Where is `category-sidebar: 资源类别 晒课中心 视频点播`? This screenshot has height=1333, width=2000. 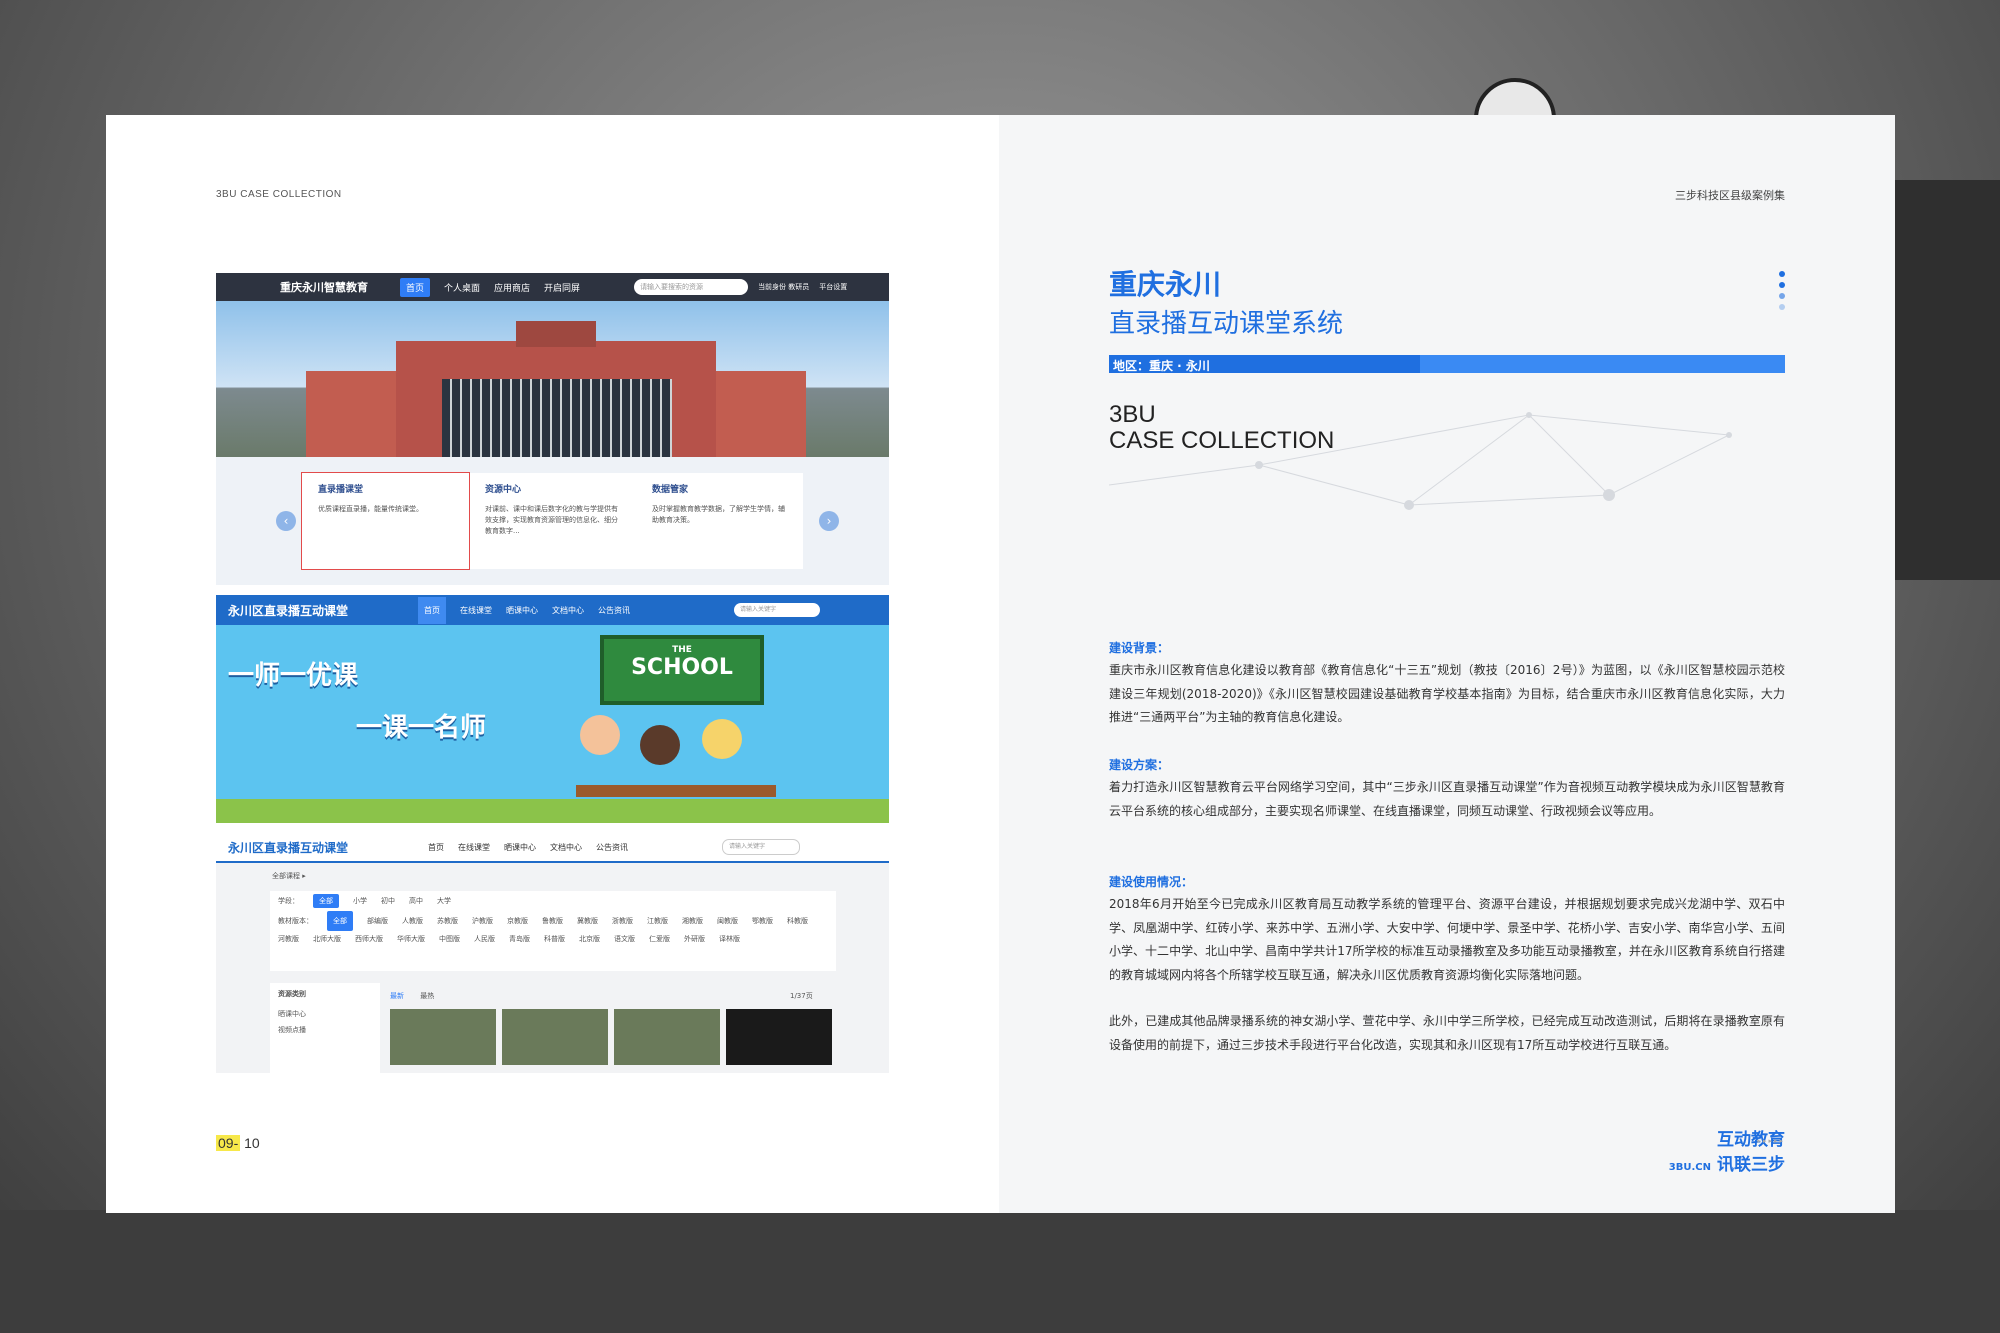 category-sidebar: 资源类别 晒课中心 视频点播 is located at coordinates (325, 1028).